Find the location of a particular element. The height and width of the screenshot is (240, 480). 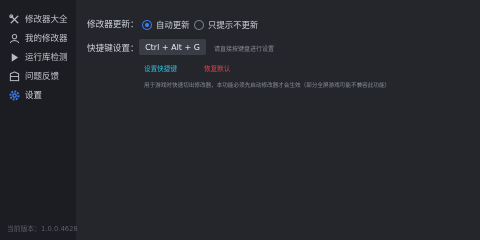

gear-icon is located at coordinates (14, 95).